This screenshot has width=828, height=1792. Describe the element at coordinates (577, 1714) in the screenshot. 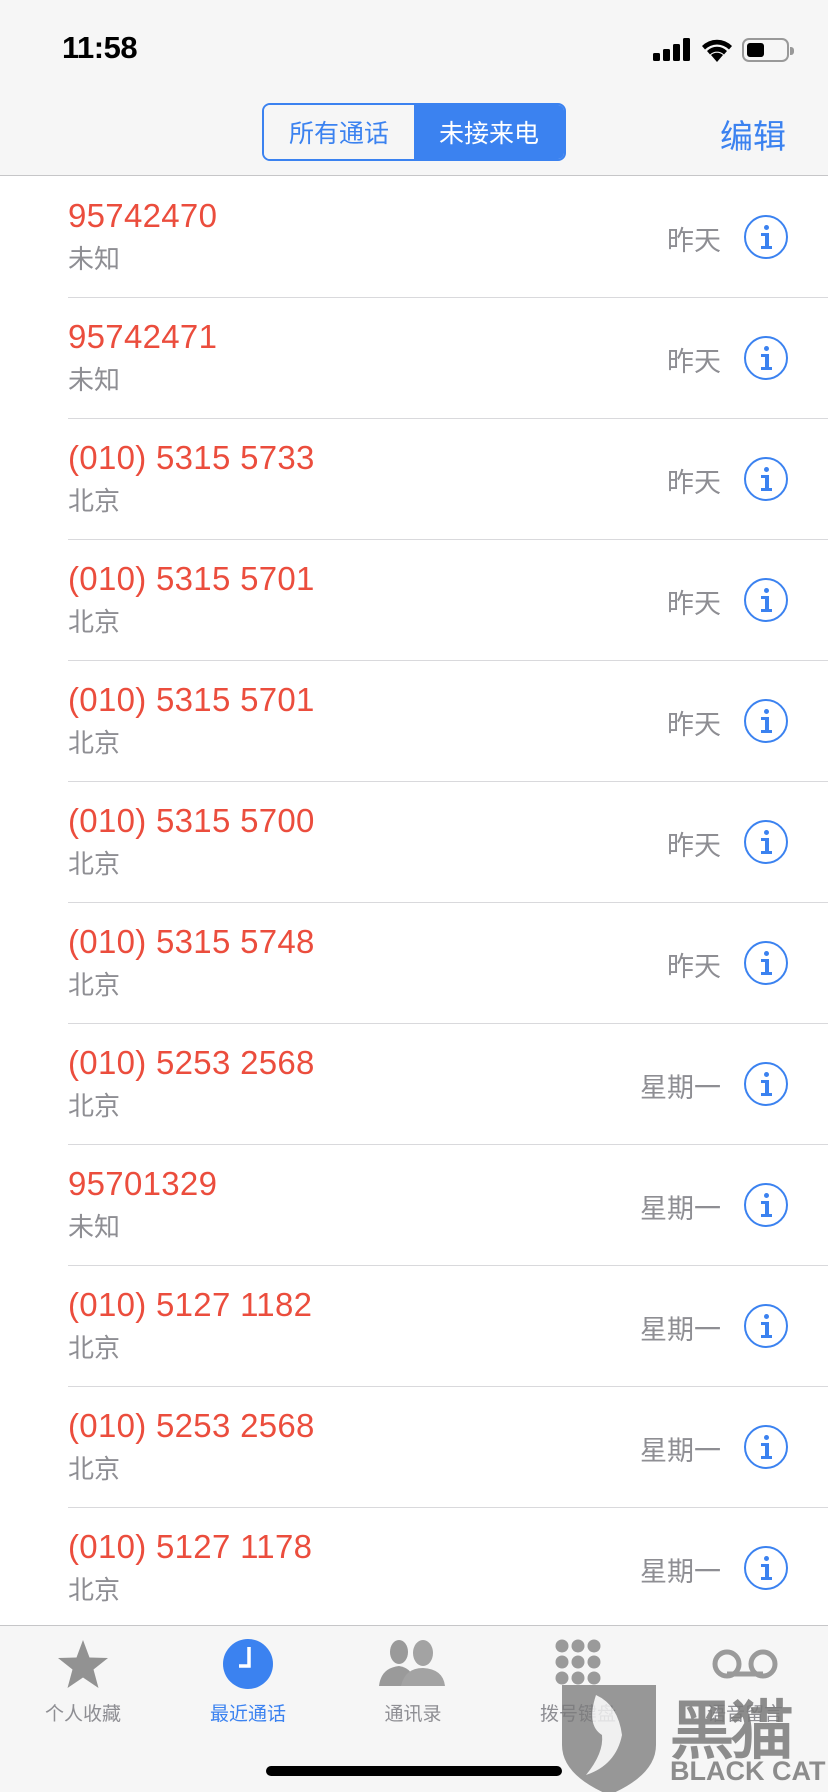

I see `tab-label: 拨号键盘` at that location.